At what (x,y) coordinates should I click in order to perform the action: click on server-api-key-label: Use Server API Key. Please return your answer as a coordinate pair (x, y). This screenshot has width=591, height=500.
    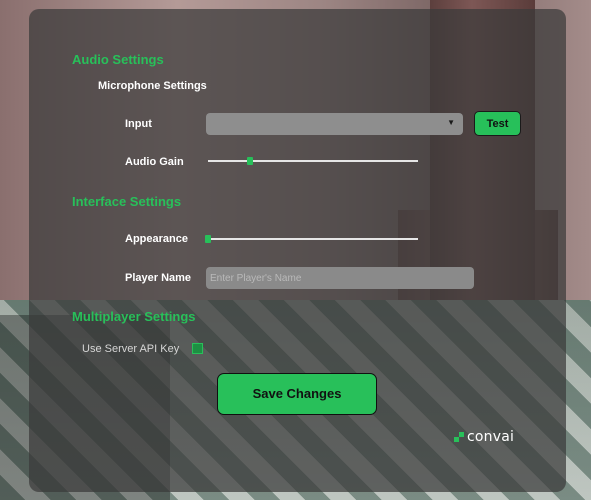
    Looking at the image, I should click on (131, 349).